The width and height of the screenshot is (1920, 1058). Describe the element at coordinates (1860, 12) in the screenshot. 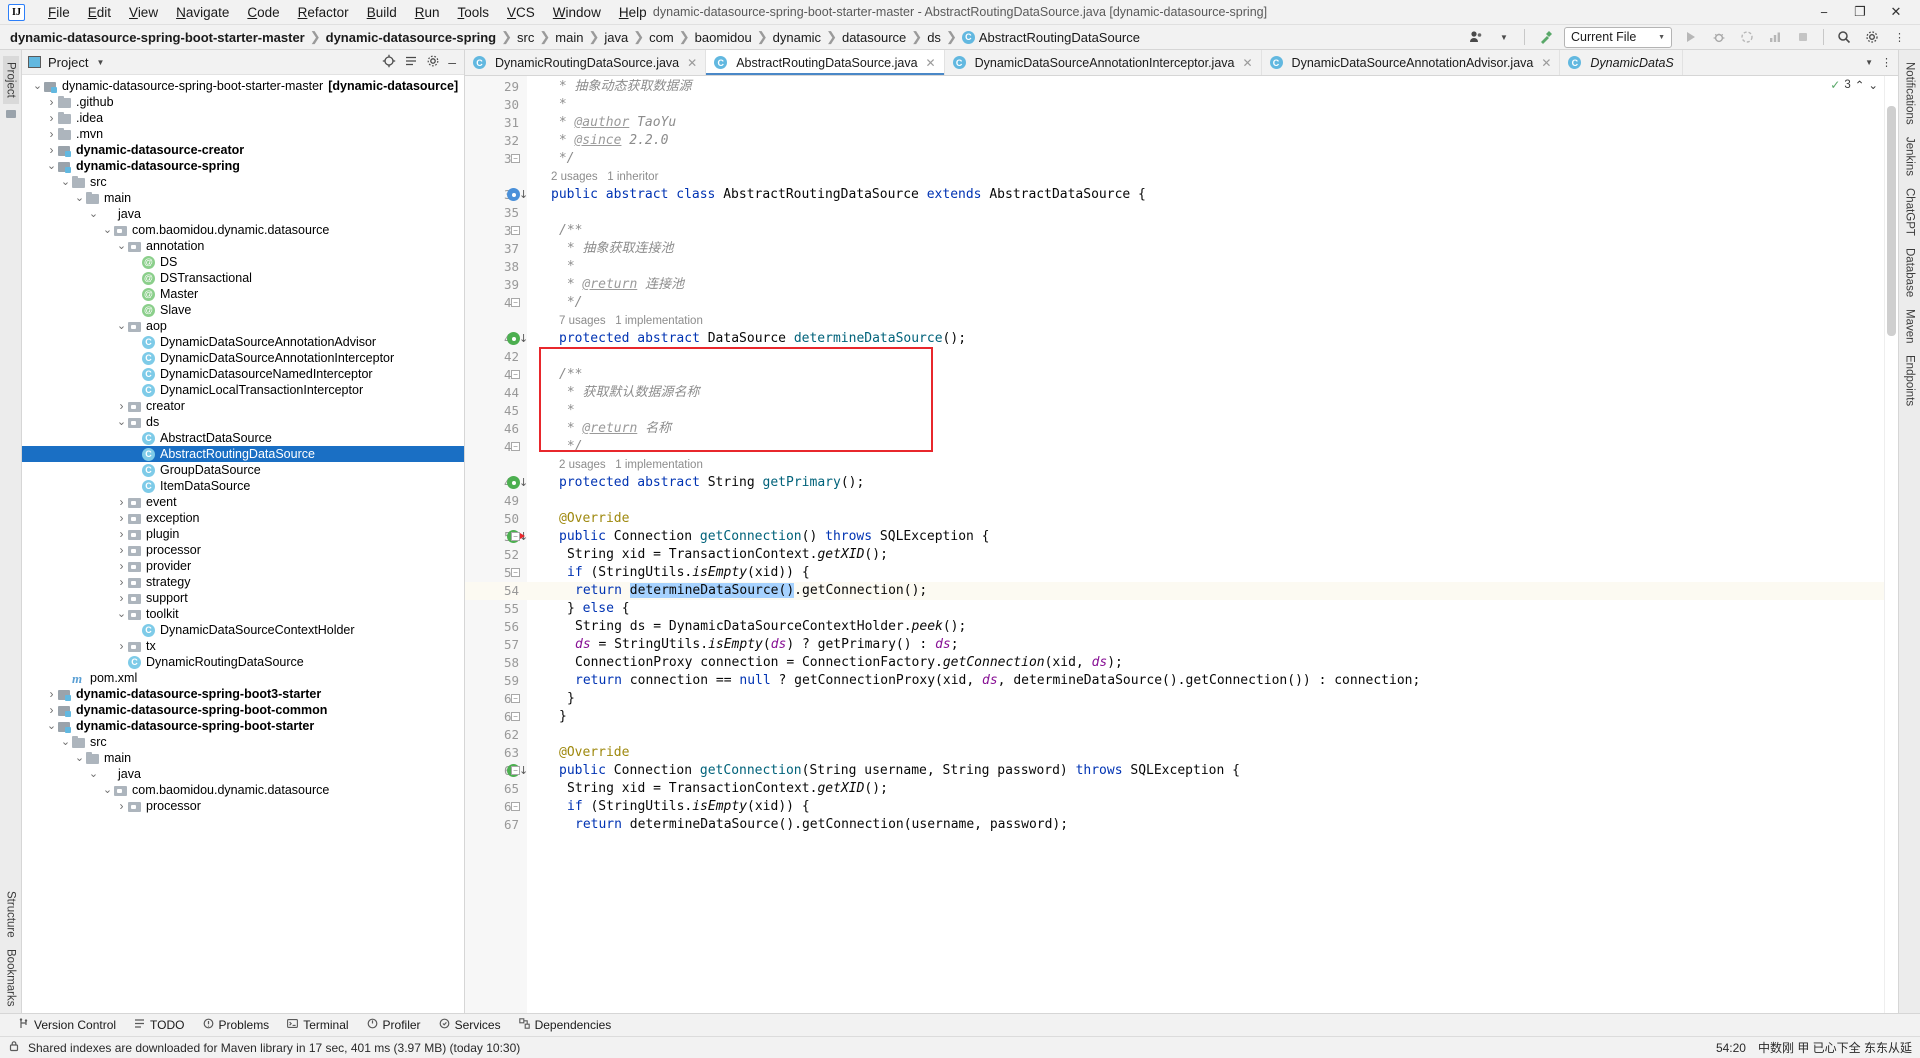

I see `maximize-button: ❐` at that location.